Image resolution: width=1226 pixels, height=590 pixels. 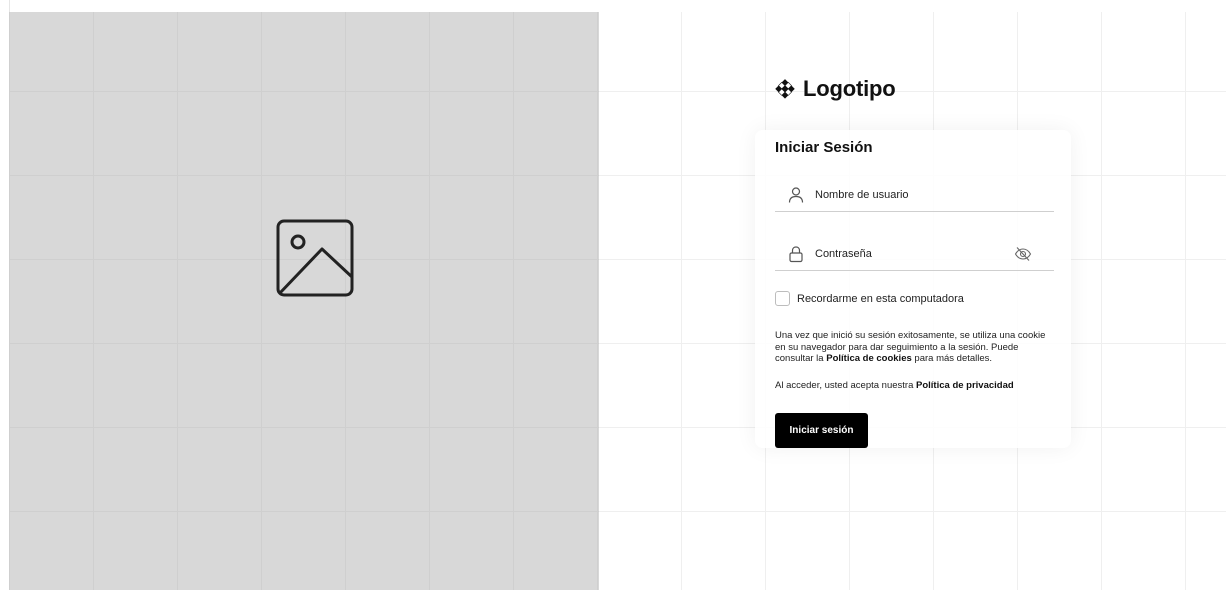 I want to click on frame-edge, so click(x=9, y=6).